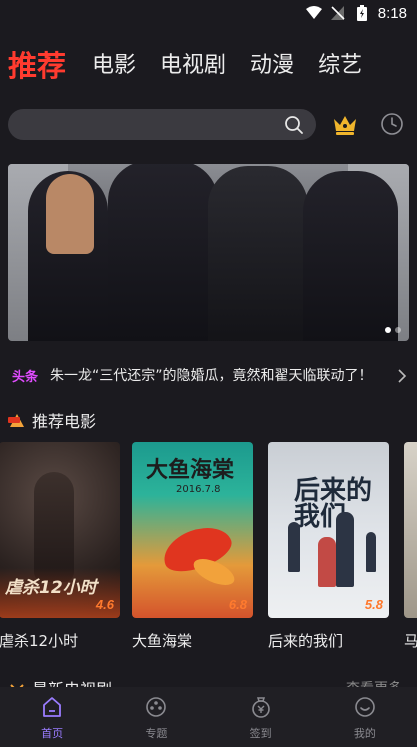  I want to click on nav-label: 签到, so click(260, 733).